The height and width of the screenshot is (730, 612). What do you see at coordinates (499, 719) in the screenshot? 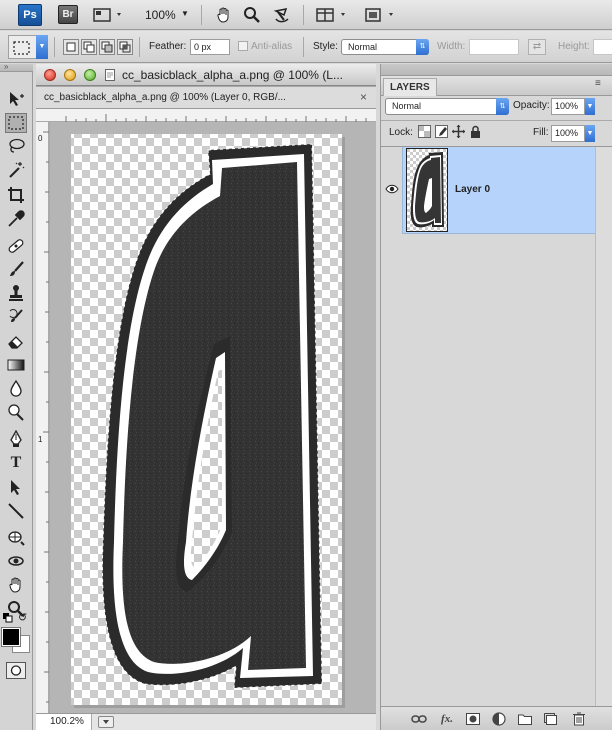
I see `adjustment-layer-icon` at bounding box center [499, 719].